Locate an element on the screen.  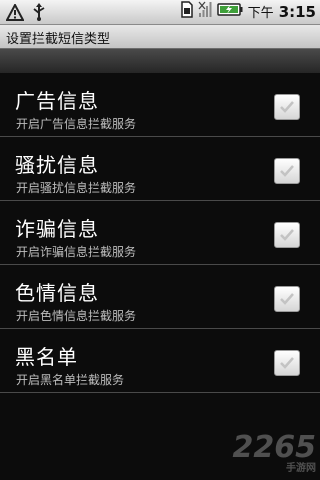
harassment-checkbox is located at coordinates (287, 171).